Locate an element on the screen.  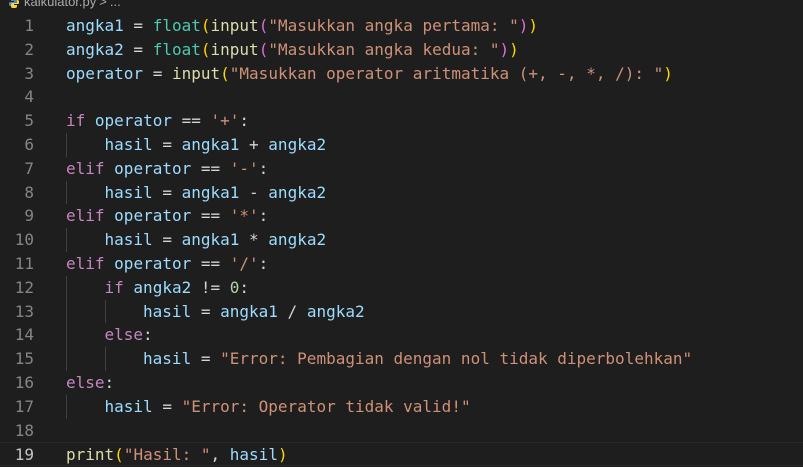
line-number: 18 is located at coordinates (24, 430).